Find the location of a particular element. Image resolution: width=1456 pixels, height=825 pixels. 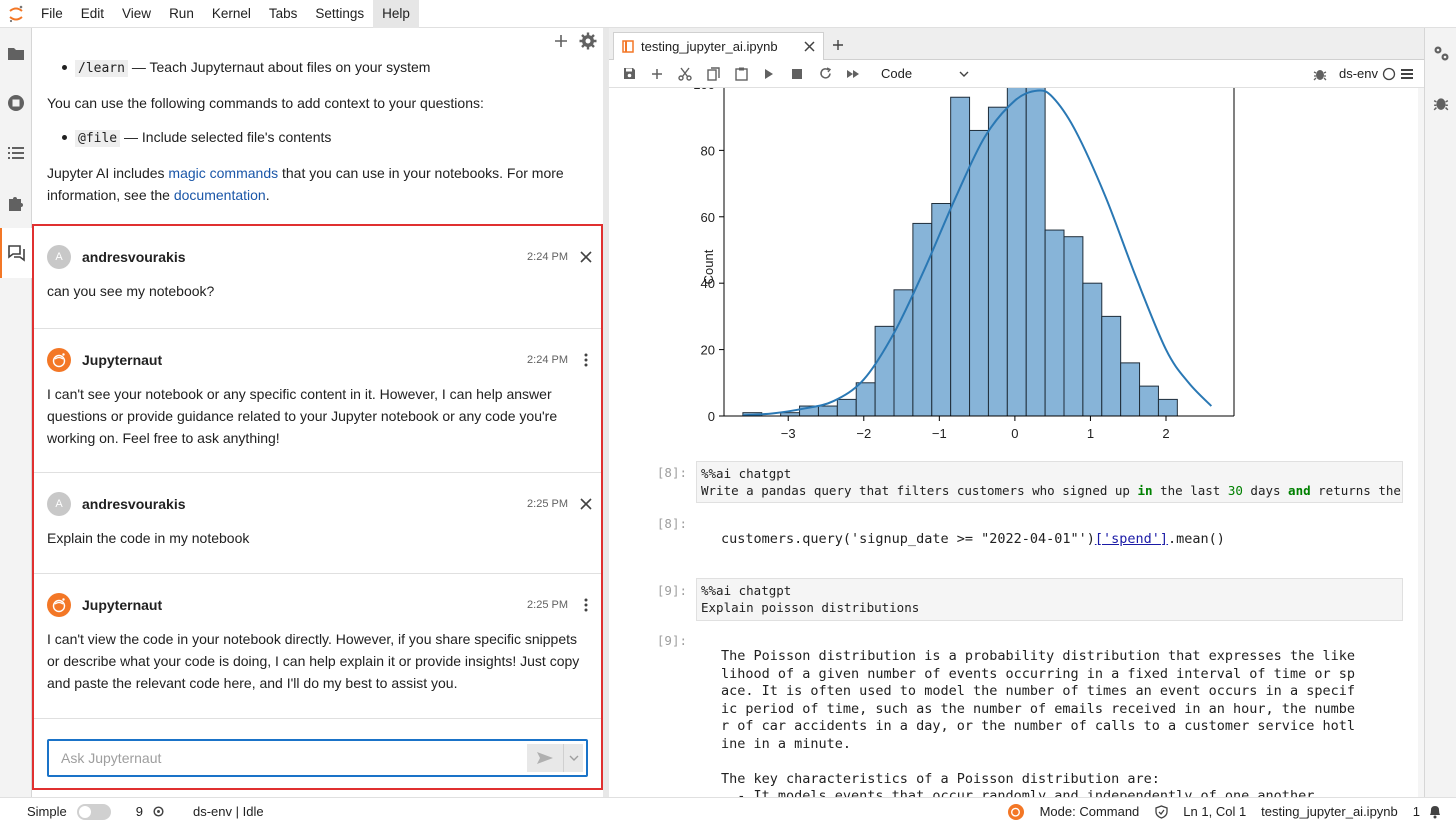

output-link: ['spend'] is located at coordinates (1131, 539).